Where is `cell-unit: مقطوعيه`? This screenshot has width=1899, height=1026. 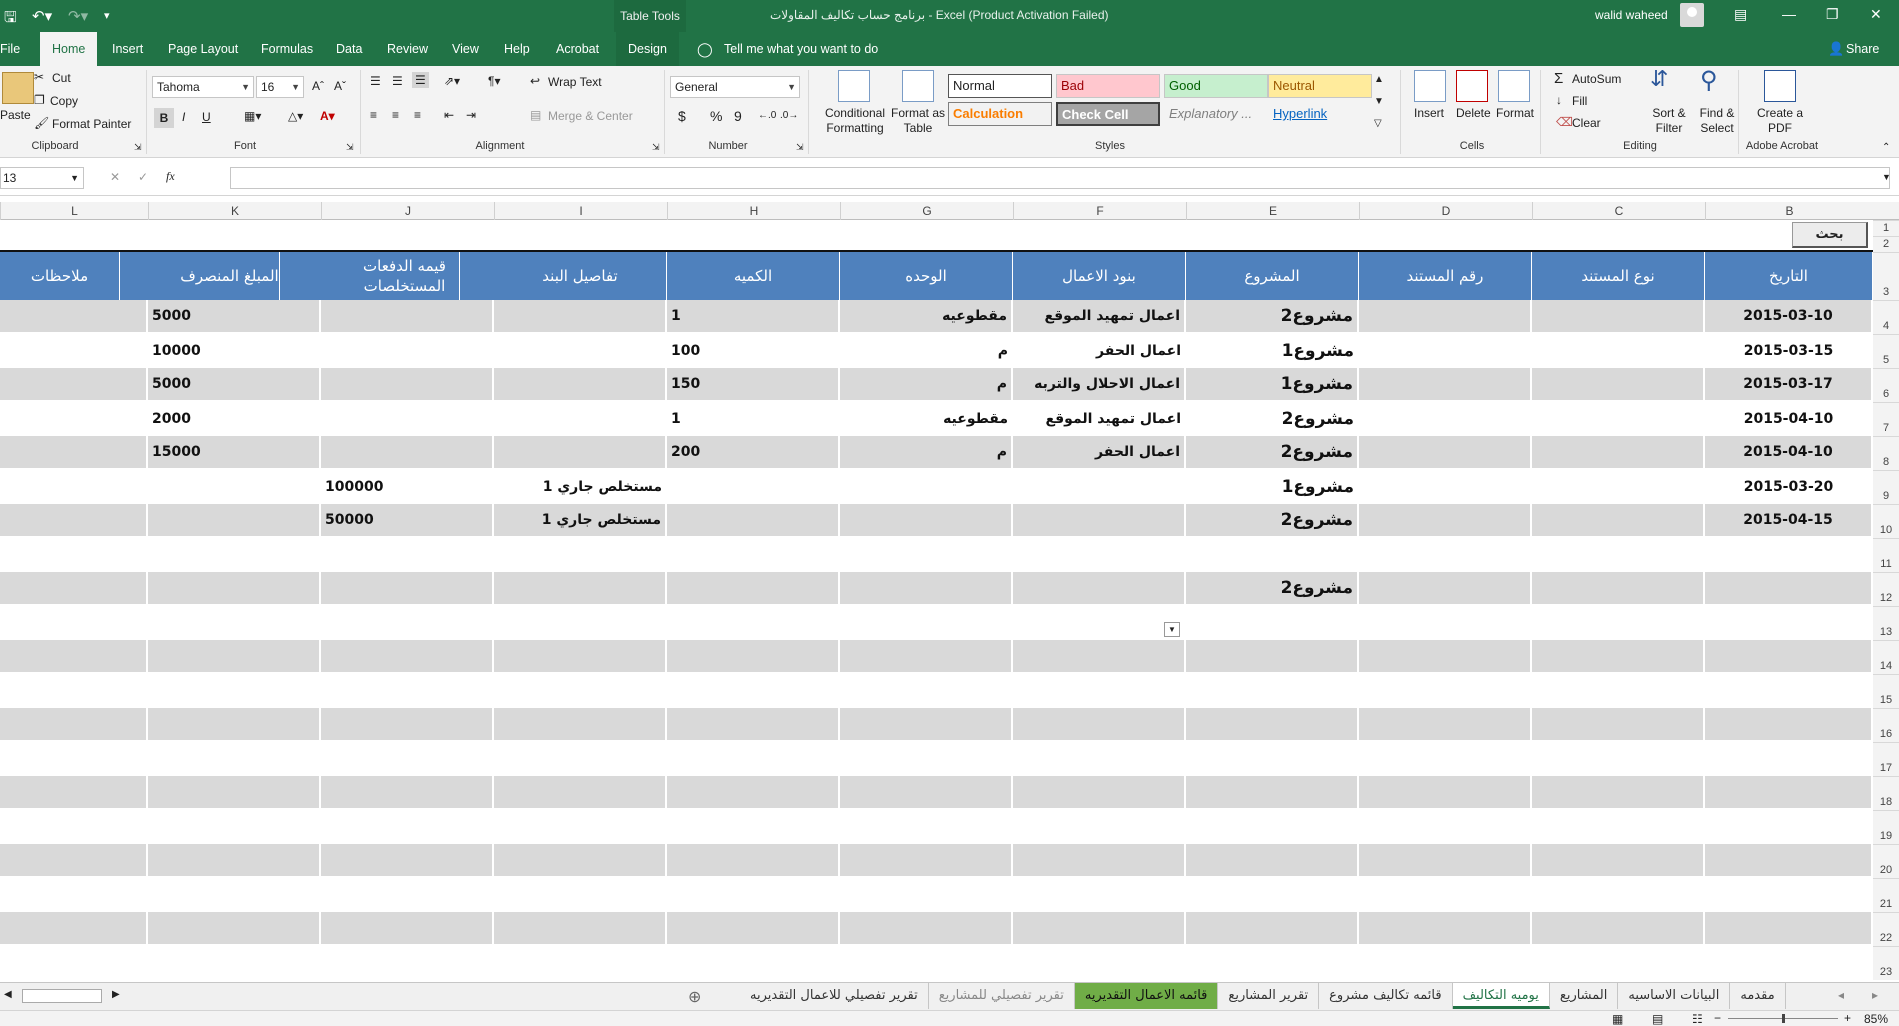
cell-unit: مقطوعيه is located at coordinates (926, 419).